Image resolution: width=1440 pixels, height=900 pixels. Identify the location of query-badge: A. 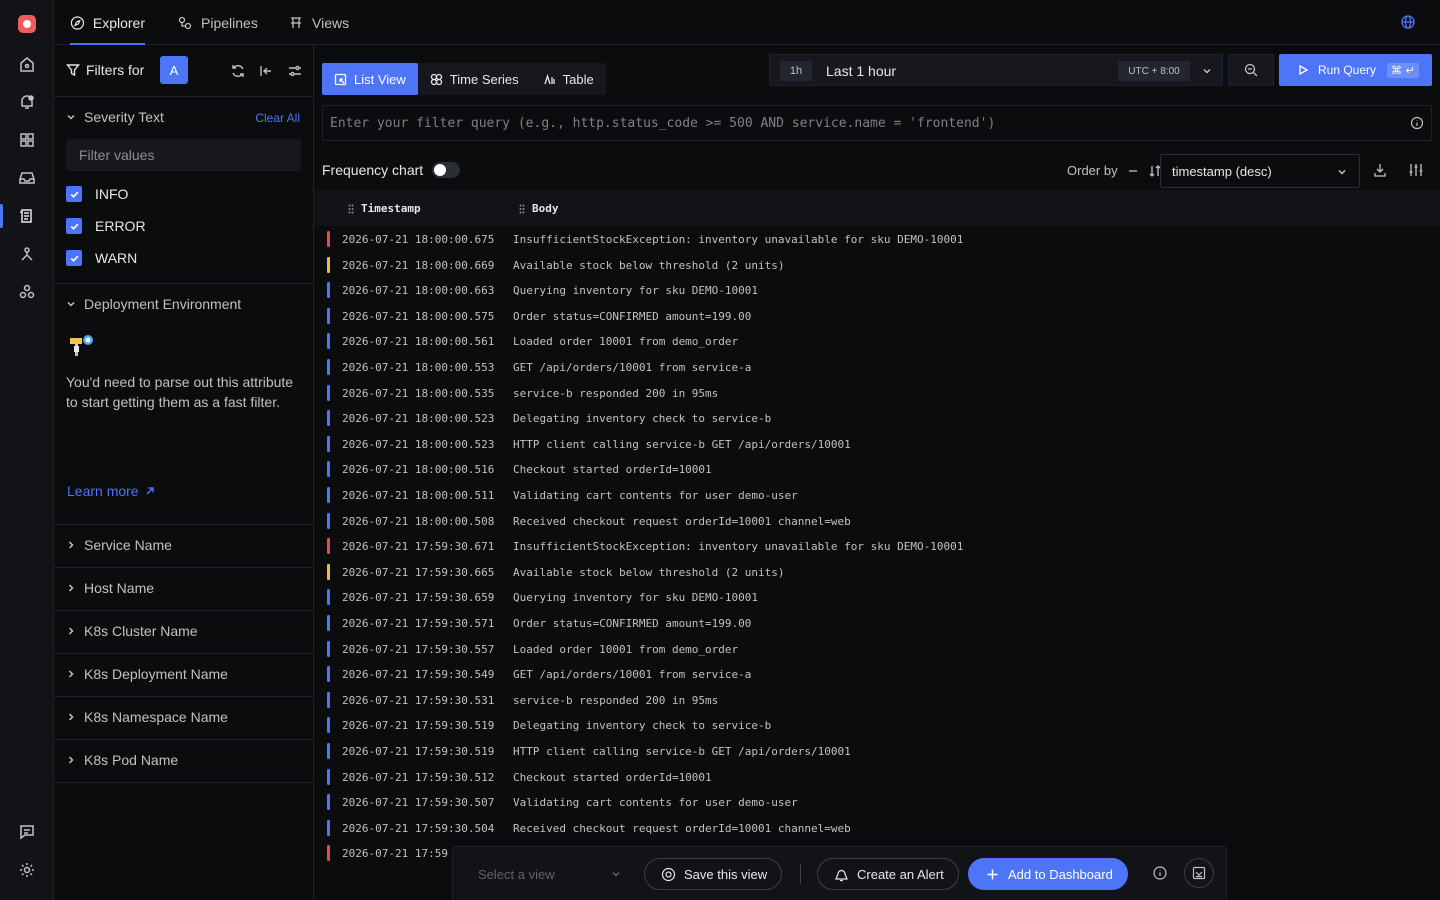
(174, 70).